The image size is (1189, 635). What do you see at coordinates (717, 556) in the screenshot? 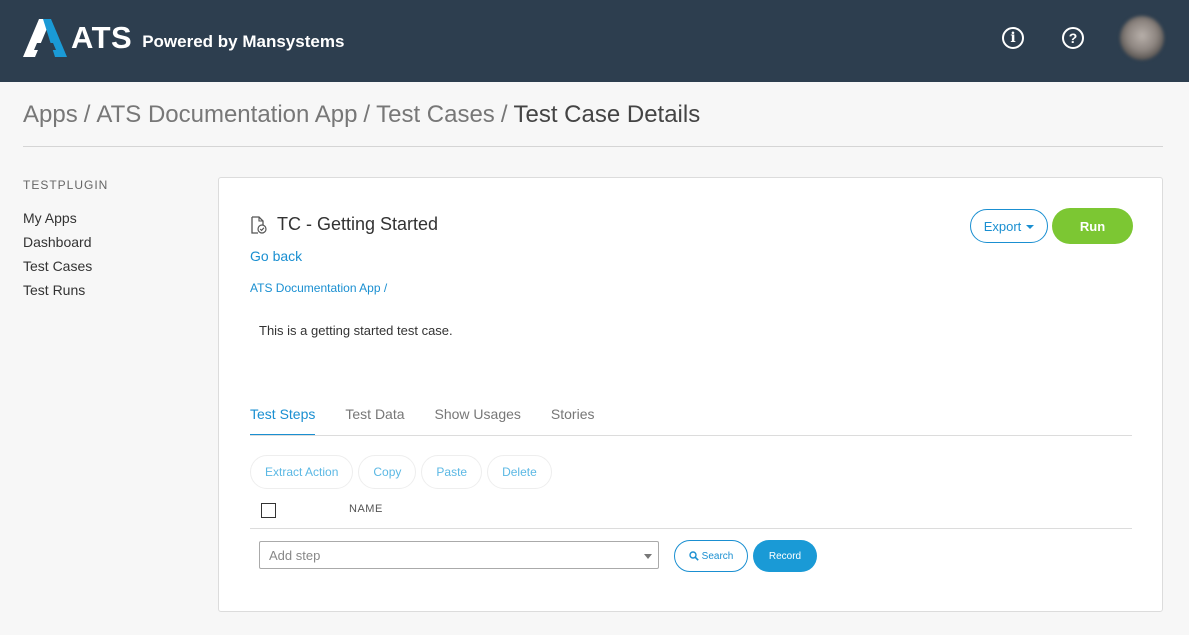
I see `search-label: Search` at bounding box center [717, 556].